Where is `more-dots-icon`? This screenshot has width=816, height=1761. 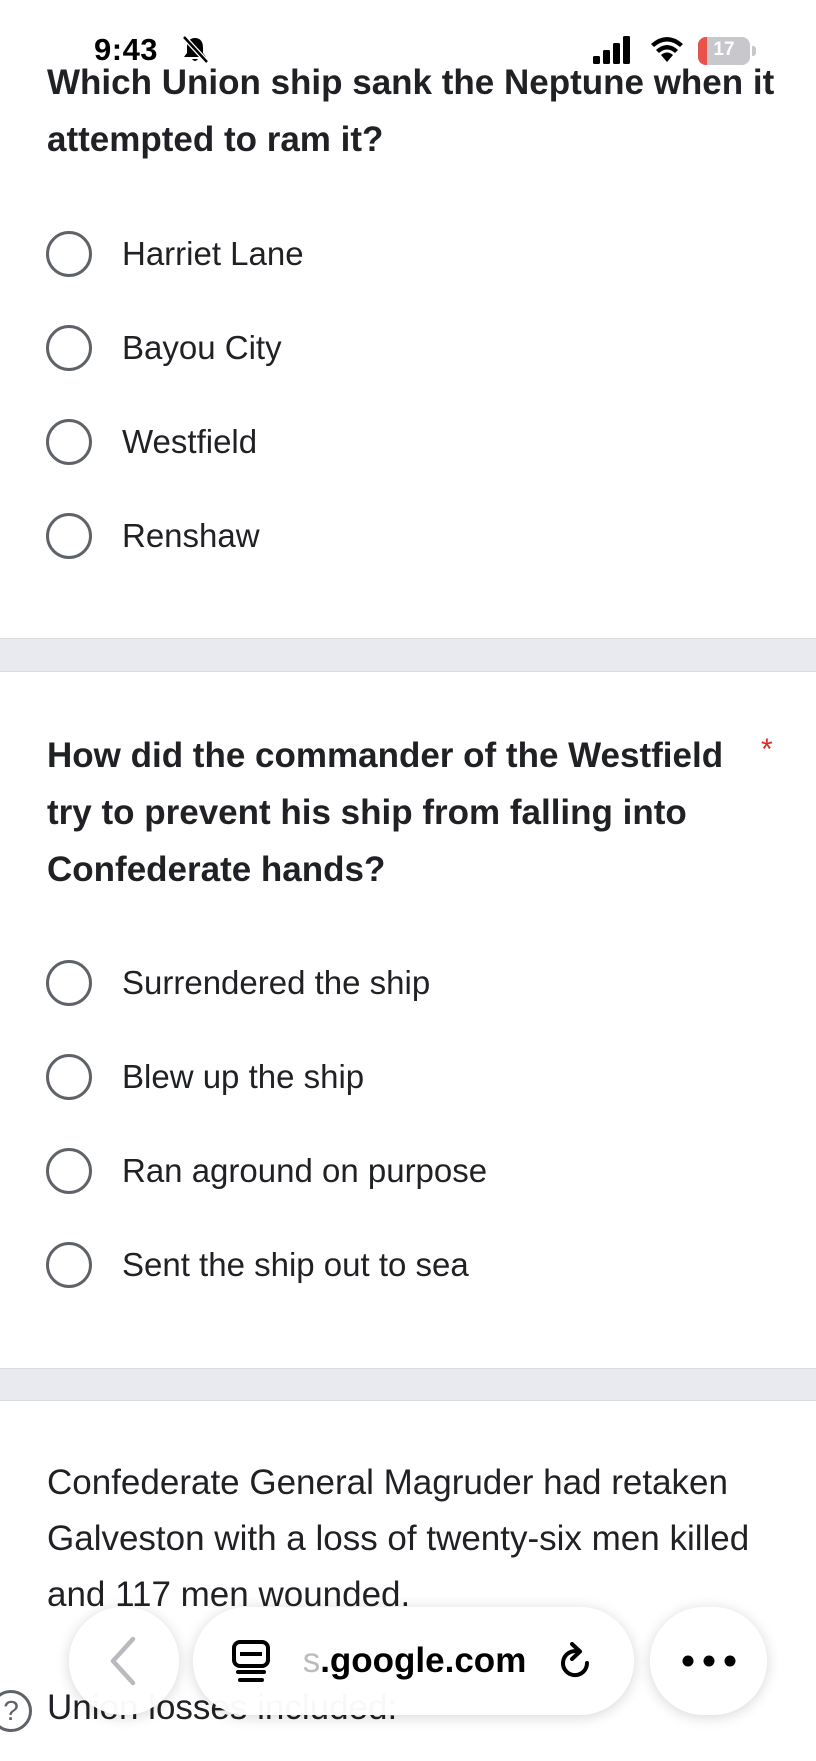
more-dots-icon is located at coordinates (708, 1661).